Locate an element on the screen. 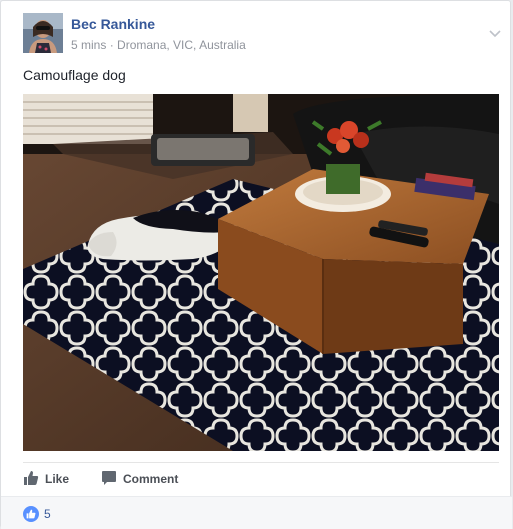  reaction-summary: 5 is located at coordinates (37, 514).